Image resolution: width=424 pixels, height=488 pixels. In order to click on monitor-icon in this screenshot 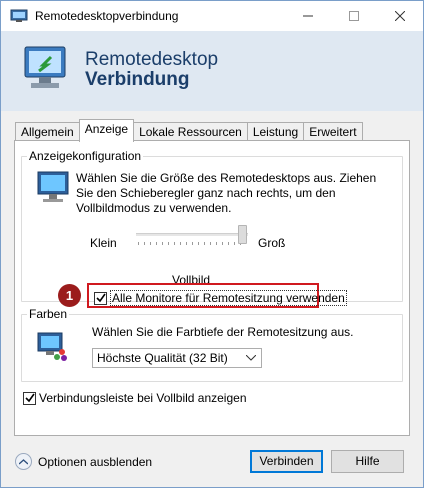, I will do `click(53, 186)`.